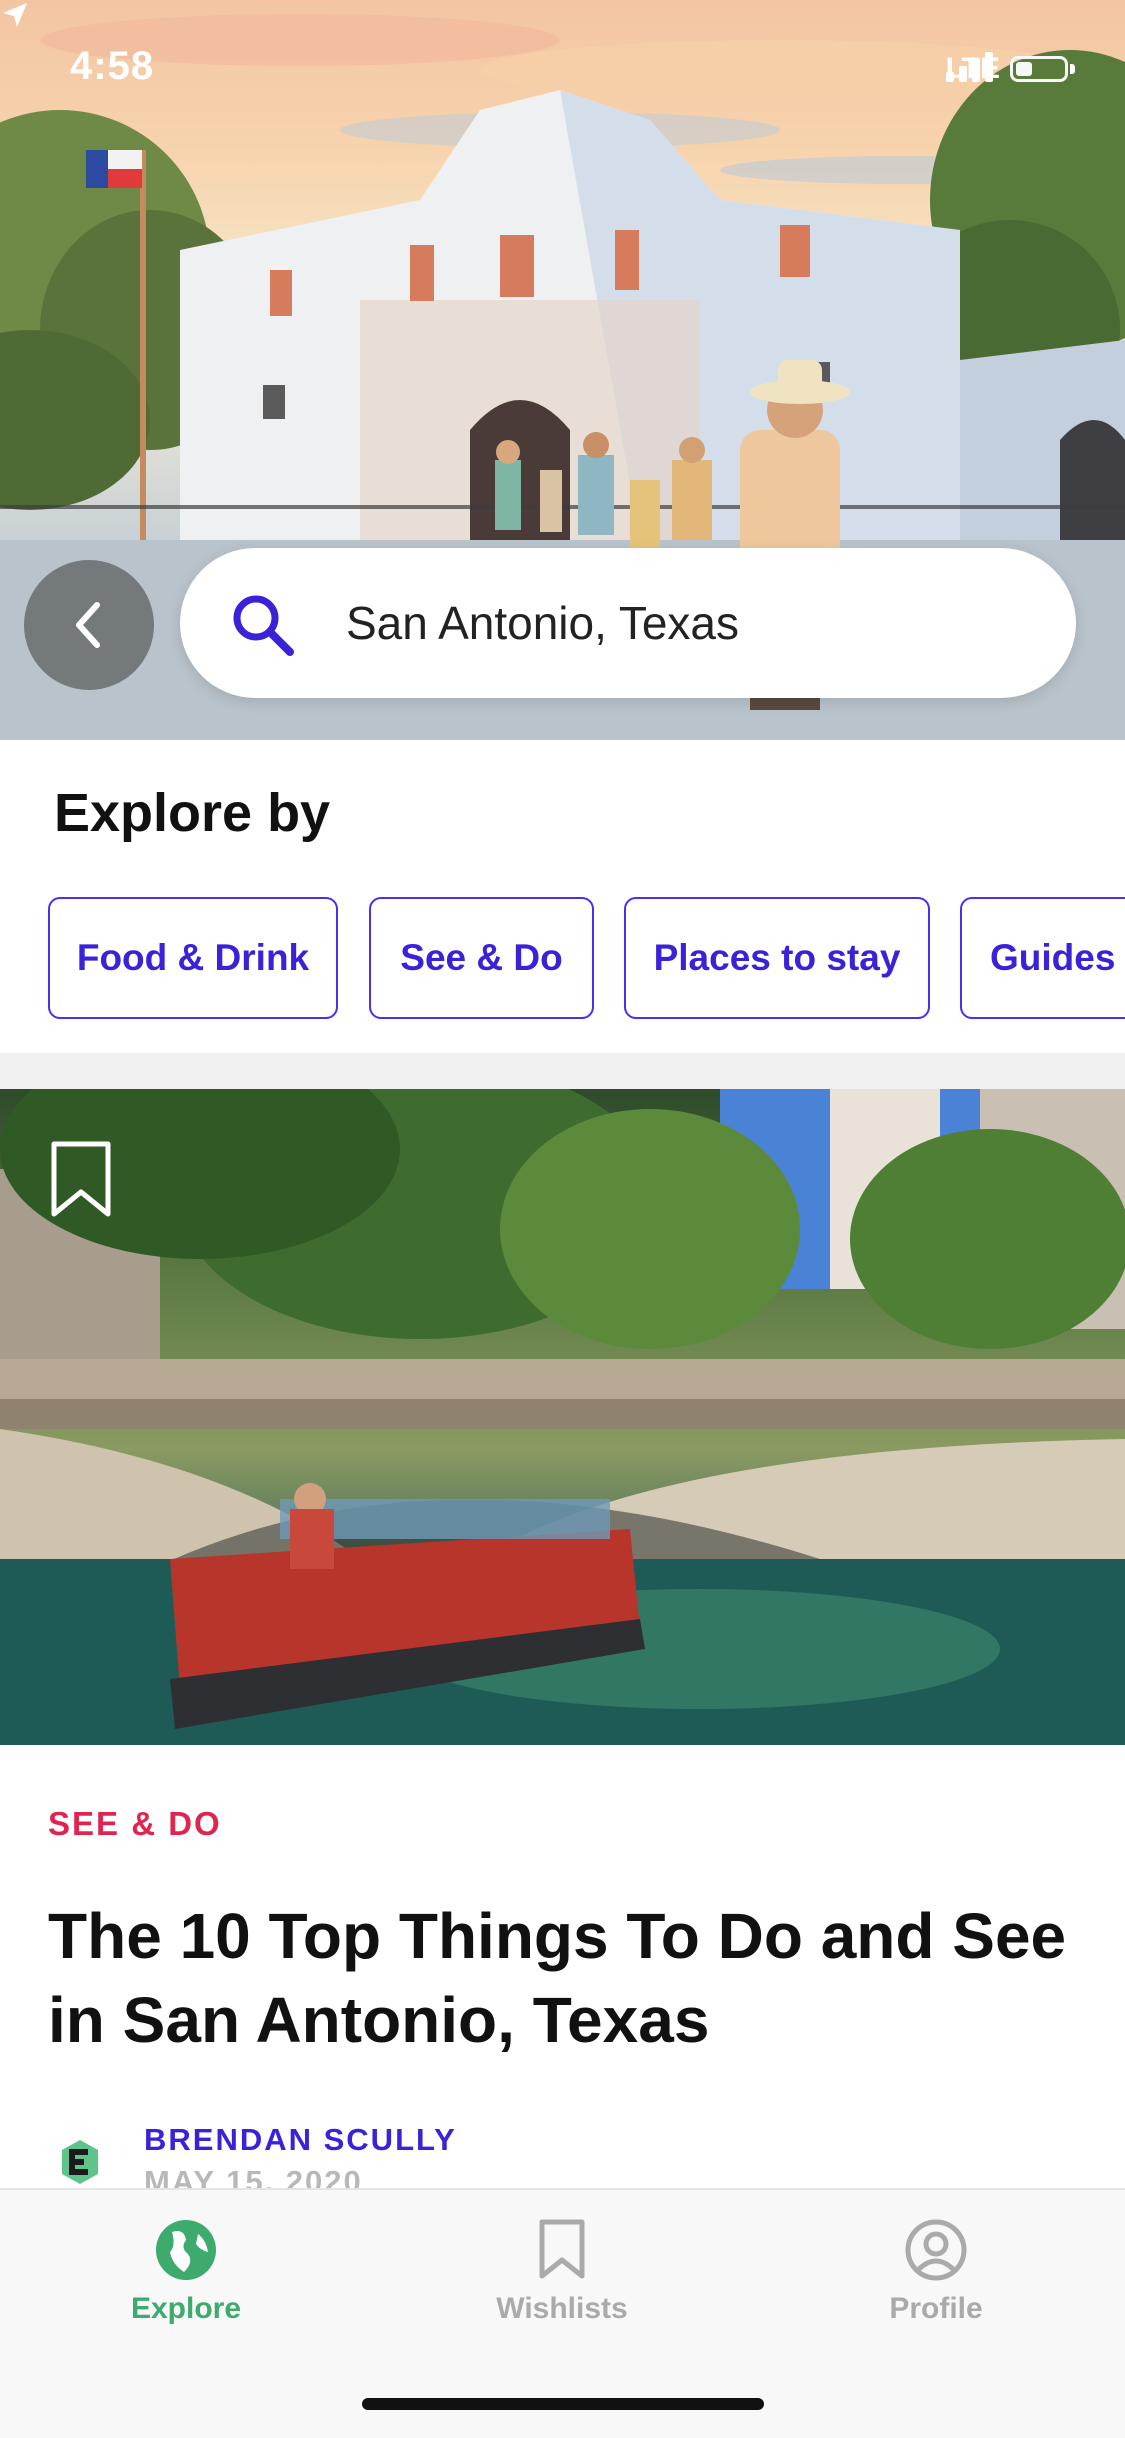 The image size is (1125, 2438). Describe the element at coordinates (253, 2176) in the screenshot. I see `article-date: MAY 15, 2020` at that location.